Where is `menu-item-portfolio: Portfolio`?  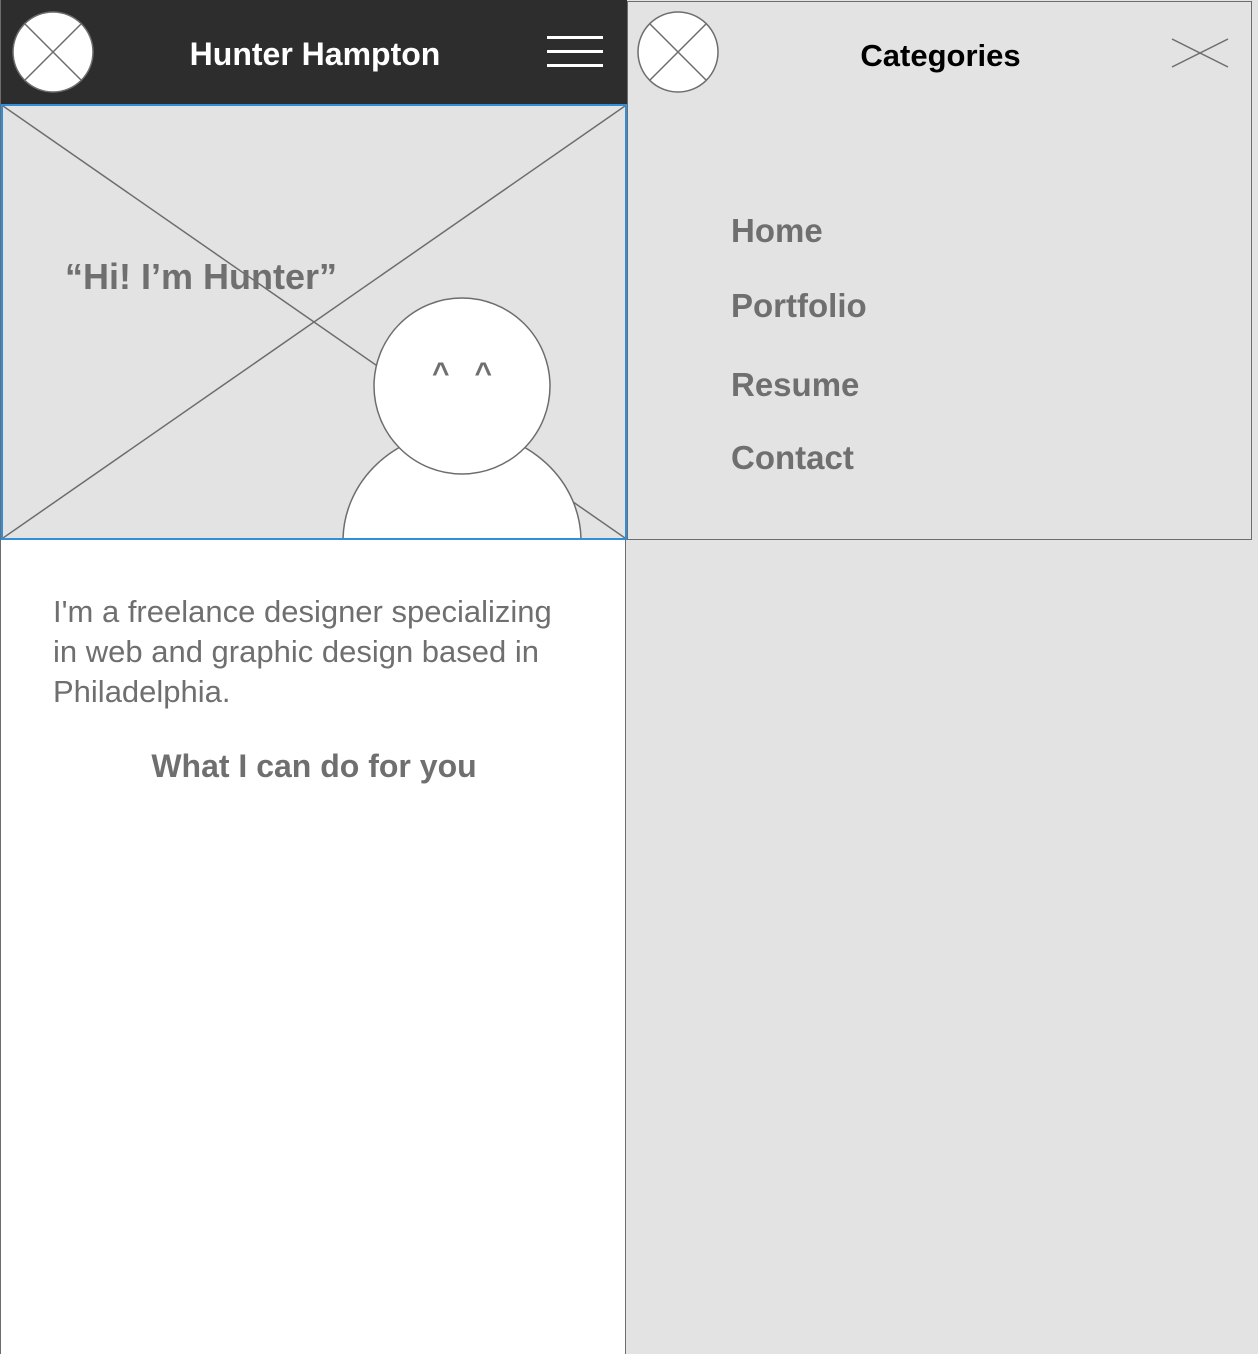
menu-item-portfolio: Portfolio is located at coordinates (799, 306).